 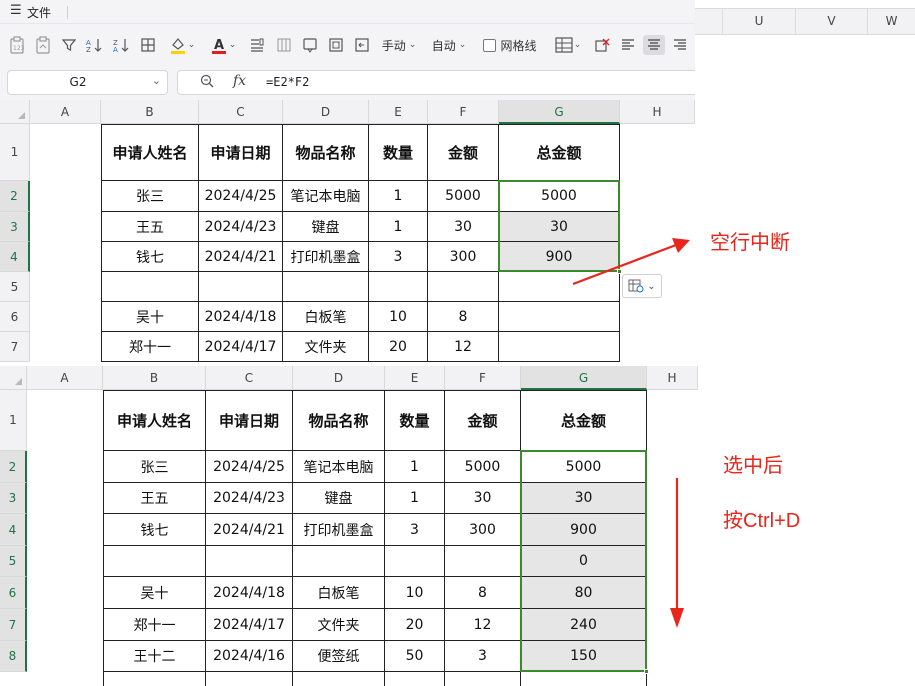 I want to click on cell-amount: 30, so click(x=483, y=498).